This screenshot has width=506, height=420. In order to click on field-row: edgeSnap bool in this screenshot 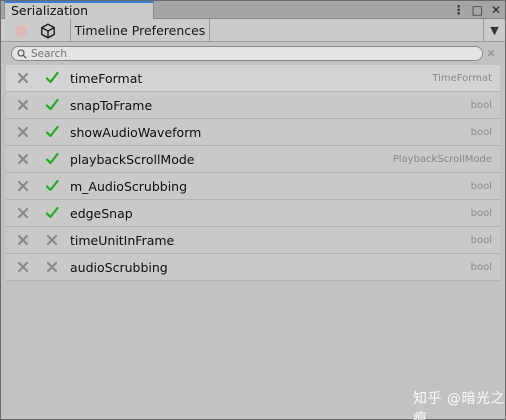, I will do `click(253, 213)`.